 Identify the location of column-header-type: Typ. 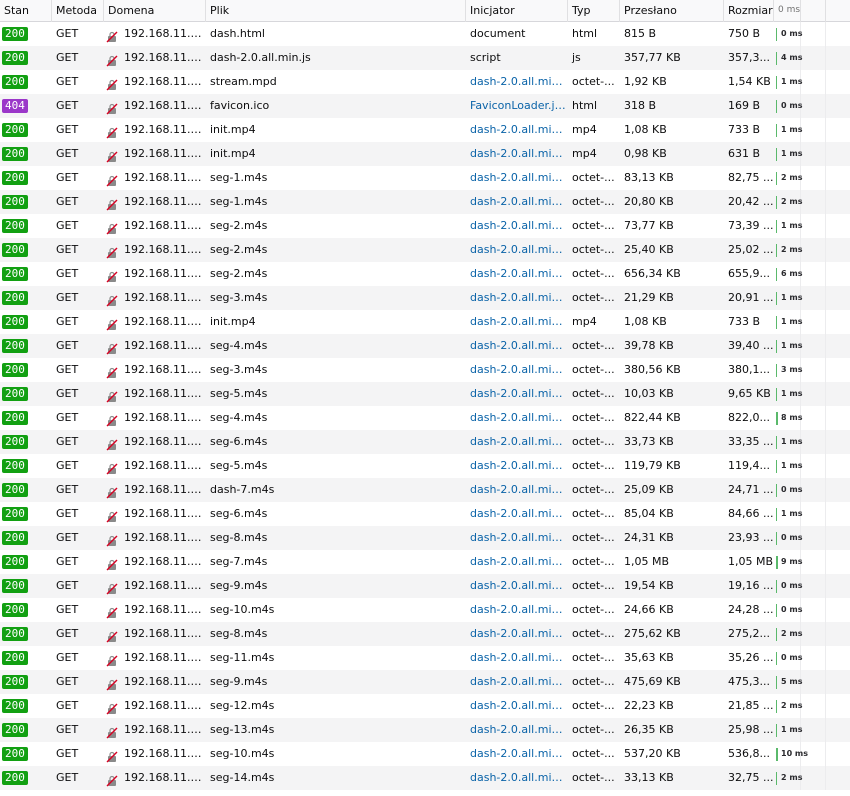
(594, 11).